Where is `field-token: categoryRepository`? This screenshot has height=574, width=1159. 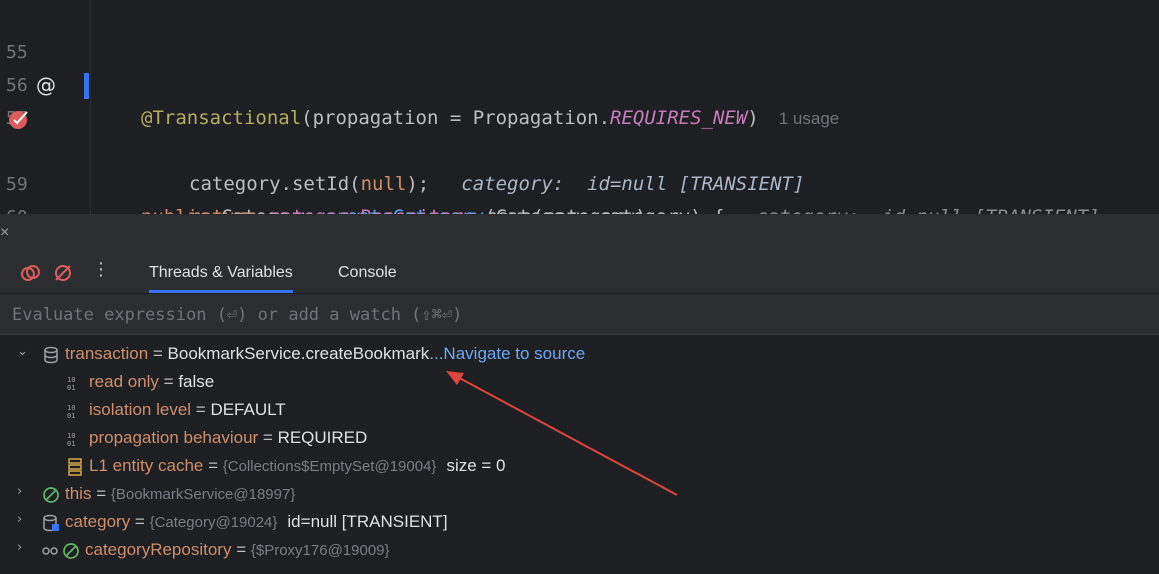
field-token: categoryRepository is located at coordinates (372, 210).